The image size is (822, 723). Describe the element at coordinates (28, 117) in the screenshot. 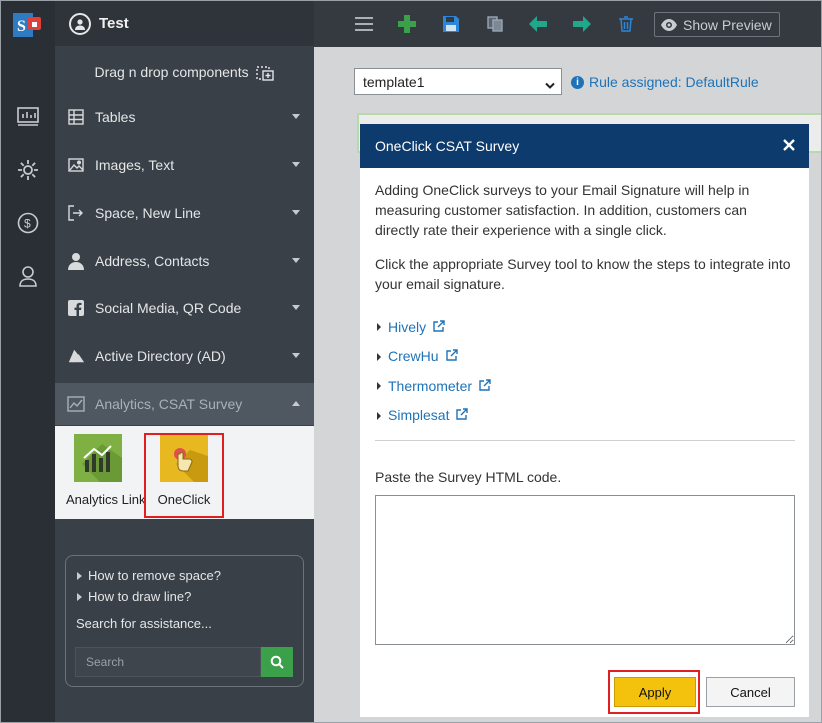

I see `dashboard-icon` at that location.